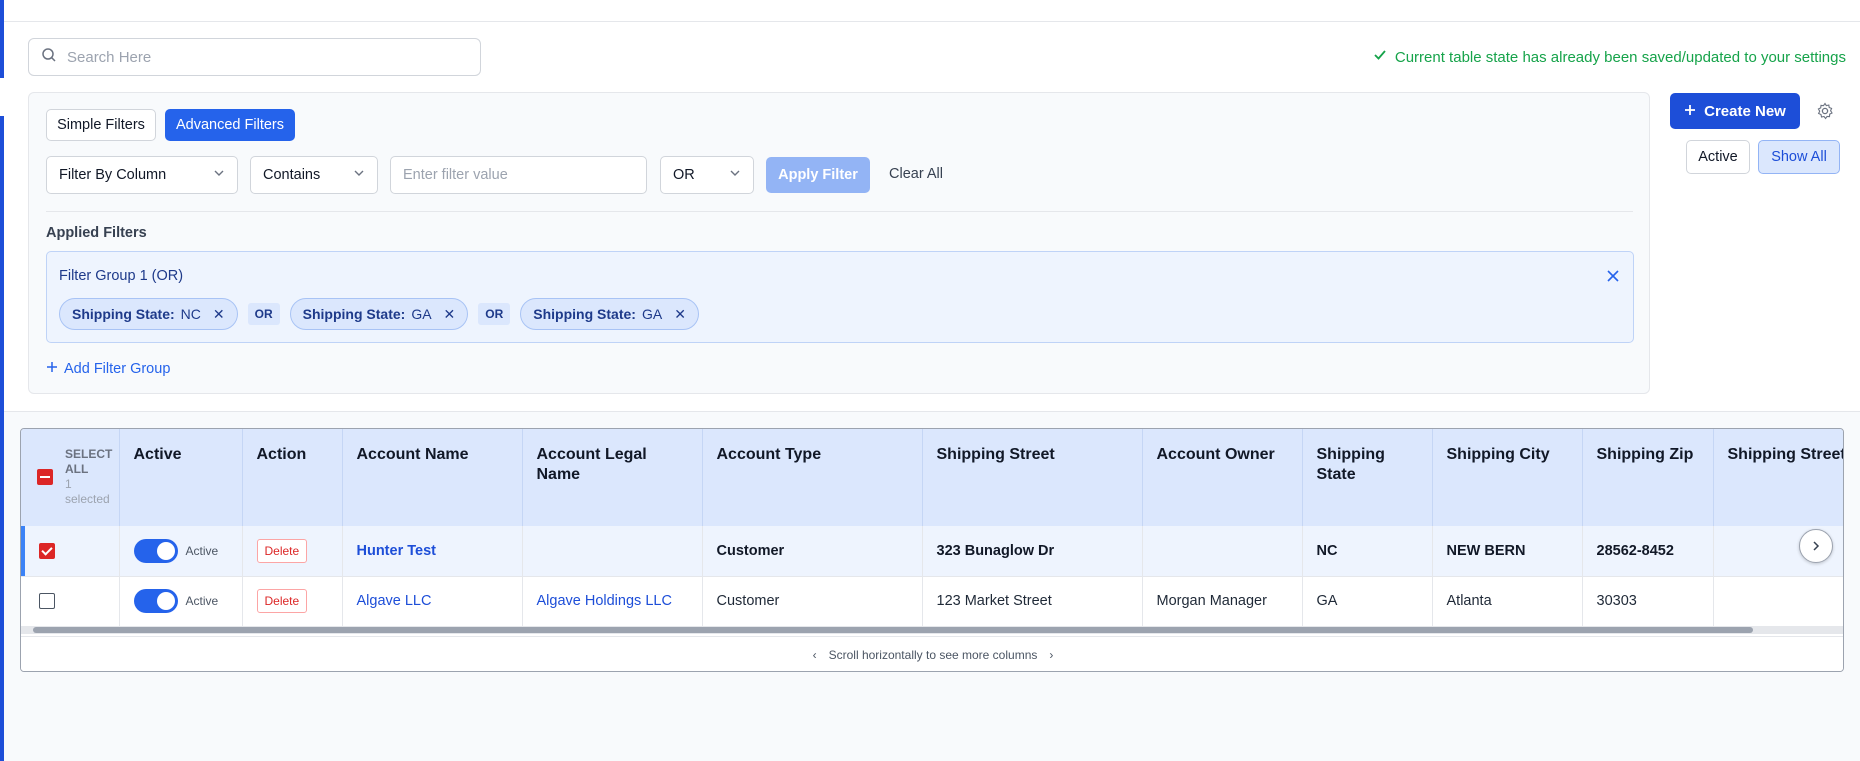 The height and width of the screenshot is (761, 1860). What do you see at coordinates (1613, 276) in the screenshot?
I see `close-icon` at bounding box center [1613, 276].